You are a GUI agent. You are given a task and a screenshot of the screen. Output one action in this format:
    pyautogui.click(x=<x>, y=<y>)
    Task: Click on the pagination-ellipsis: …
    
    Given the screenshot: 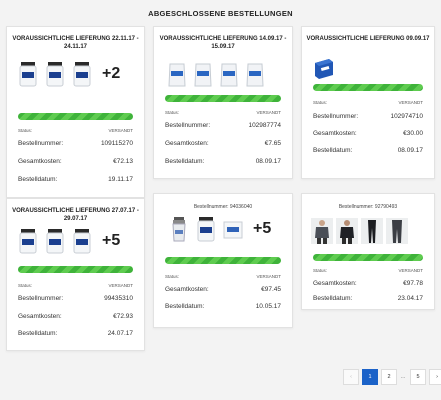 What is the action you would take?
    pyautogui.click(x=403, y=377)
    